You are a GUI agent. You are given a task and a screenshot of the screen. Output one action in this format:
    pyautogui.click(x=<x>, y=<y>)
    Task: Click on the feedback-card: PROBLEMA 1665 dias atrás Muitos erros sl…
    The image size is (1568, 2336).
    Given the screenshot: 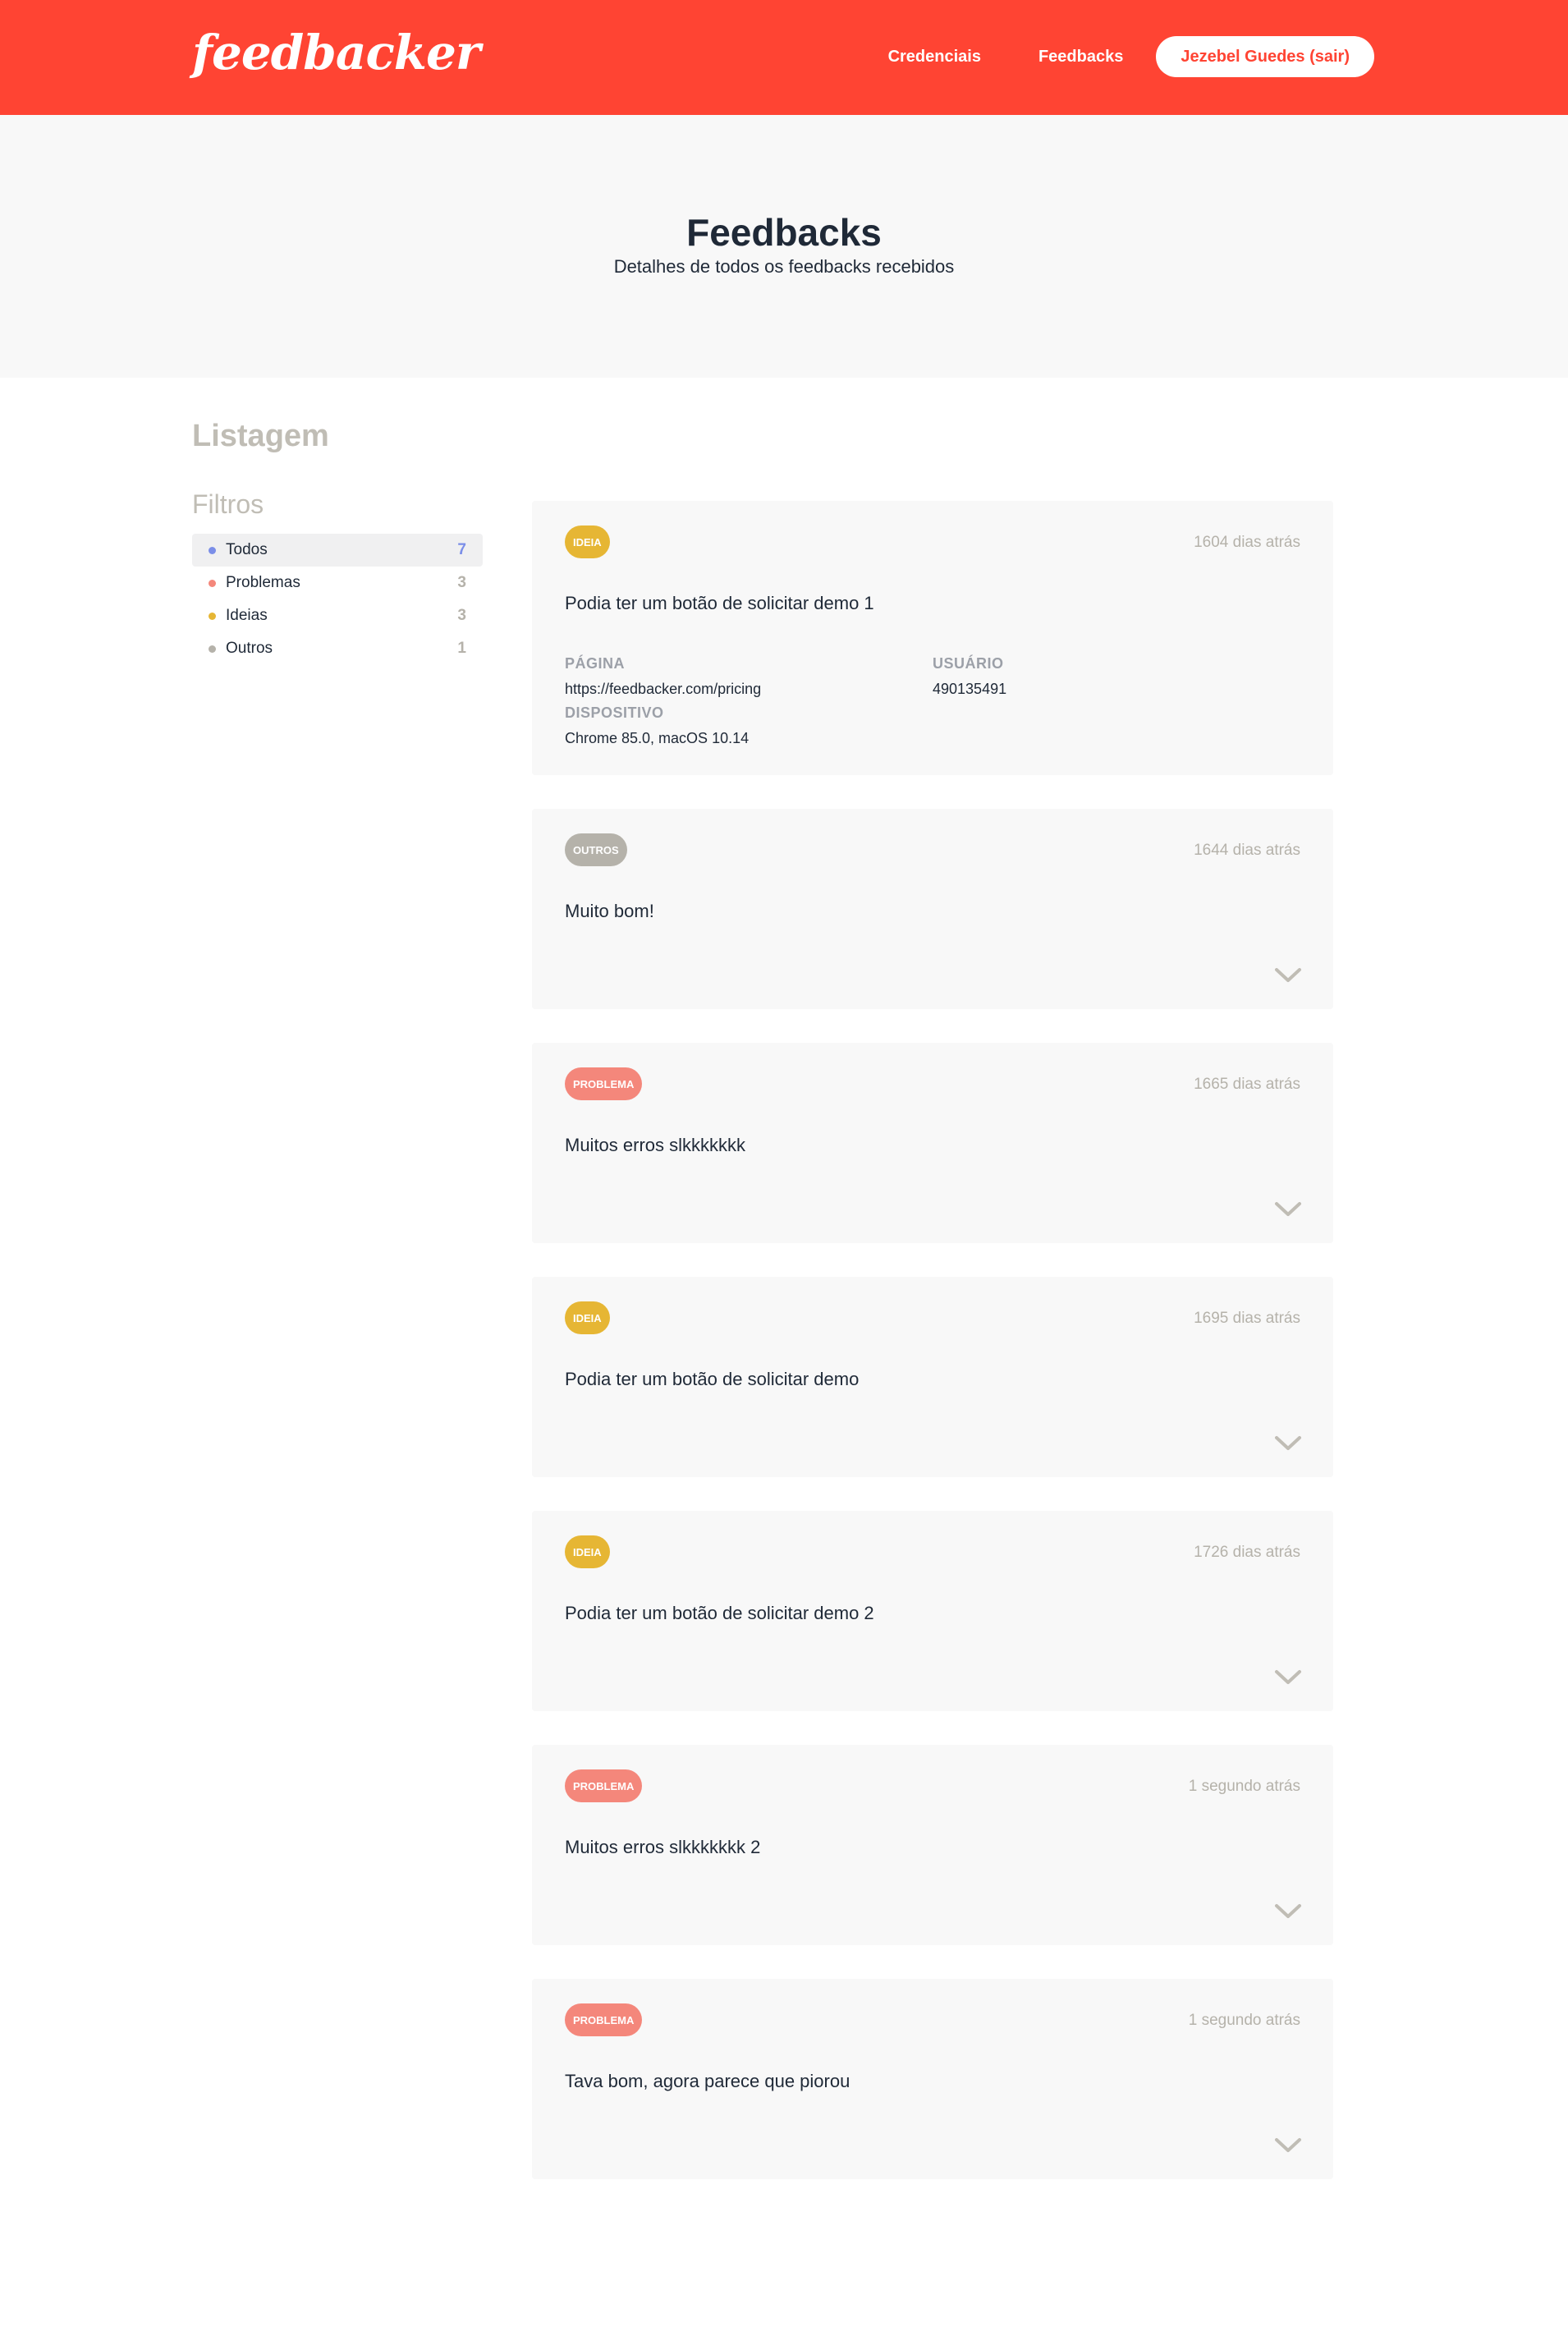 What is the action you would take?
    pyautogui.click(x=932, y=1143)
    